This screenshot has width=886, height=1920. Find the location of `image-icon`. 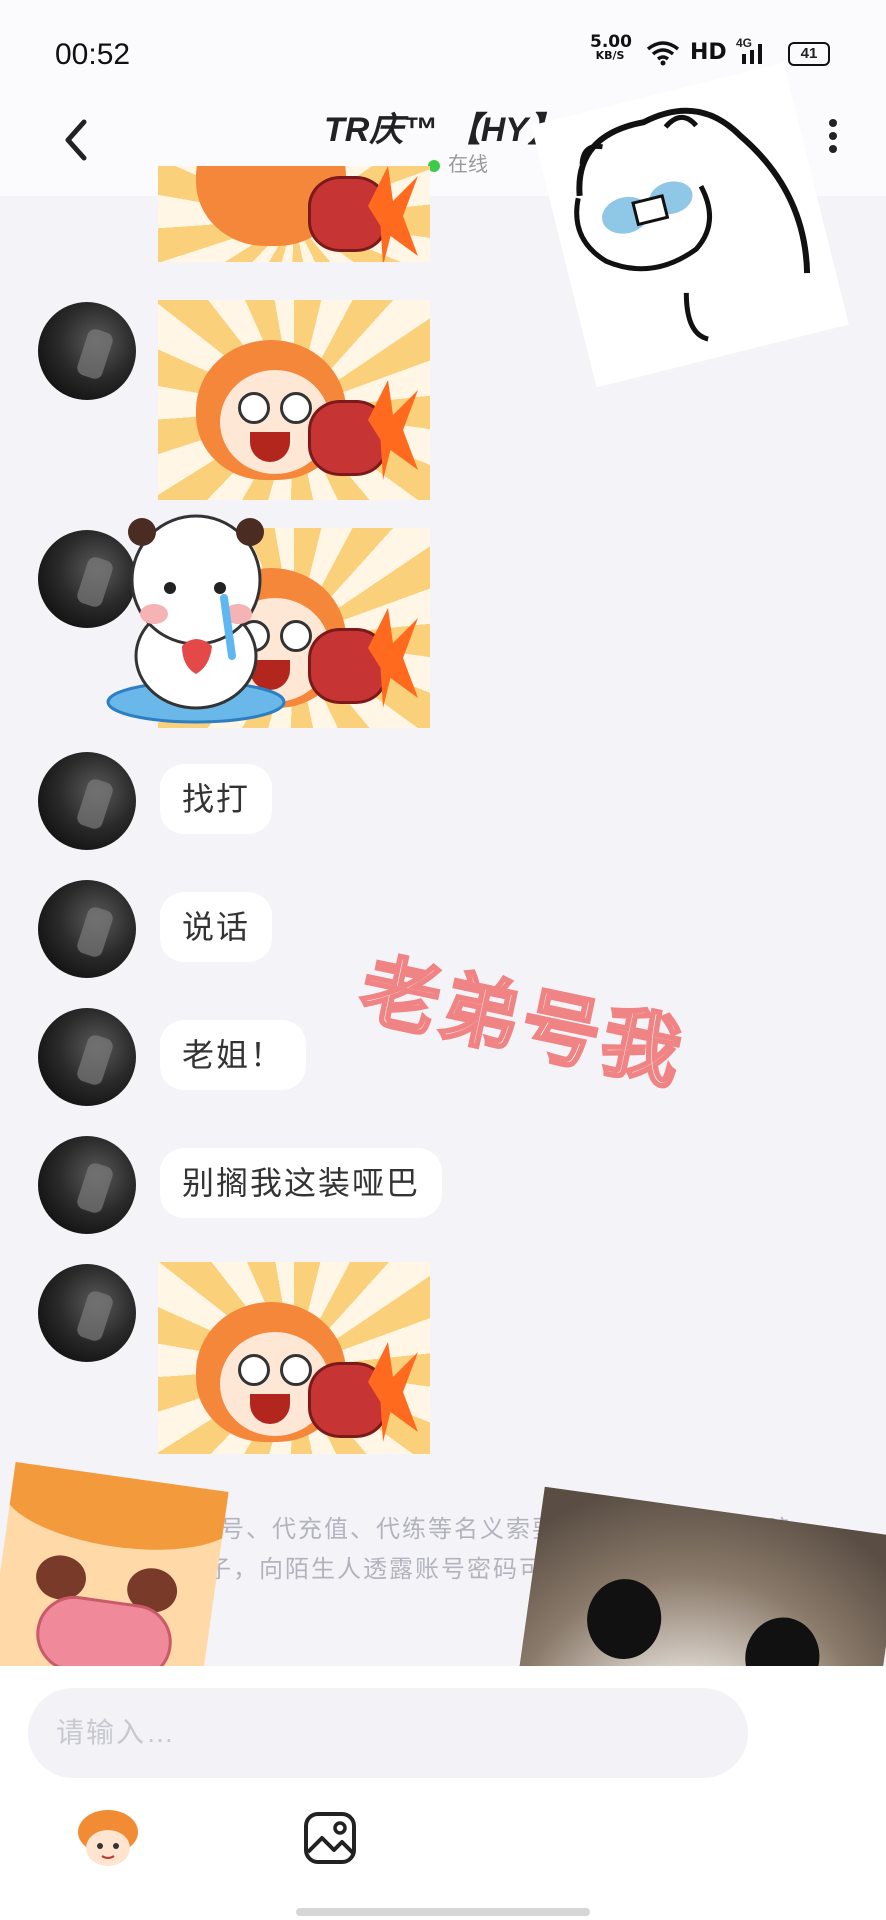

image-icon is located at coordinates (332, 1840).